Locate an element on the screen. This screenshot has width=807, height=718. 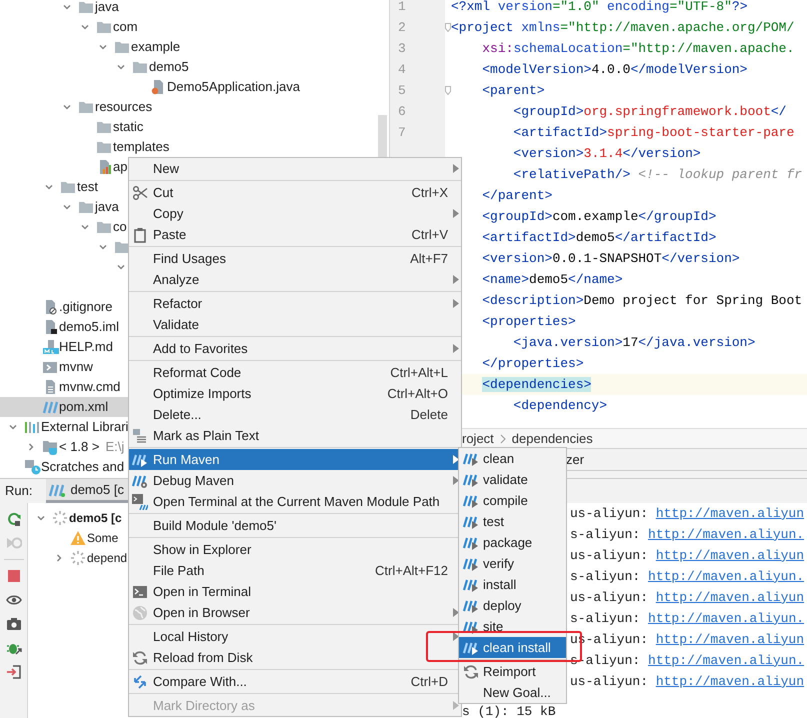
code-line: <java.version>17</java.version> is located at coordinates (634, 343).